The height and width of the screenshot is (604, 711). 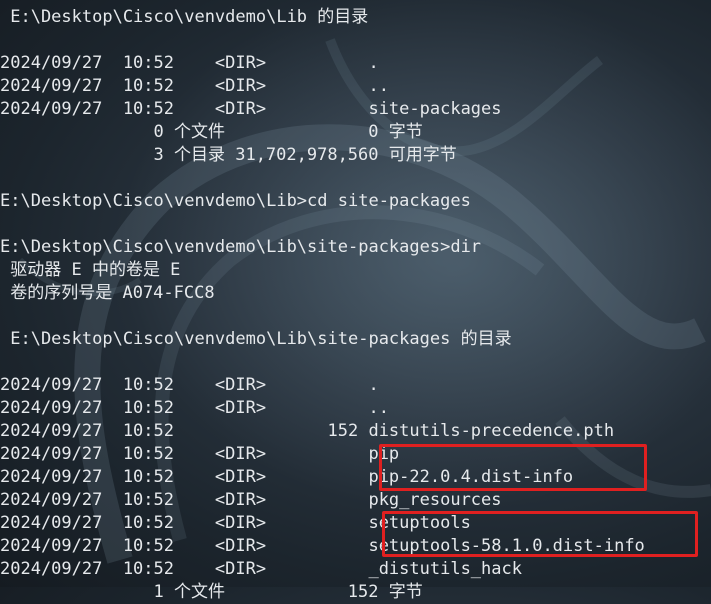 I want to click on terminal-line: 卷的序列号是 A074-FCC8, so click(x=107, y=293).